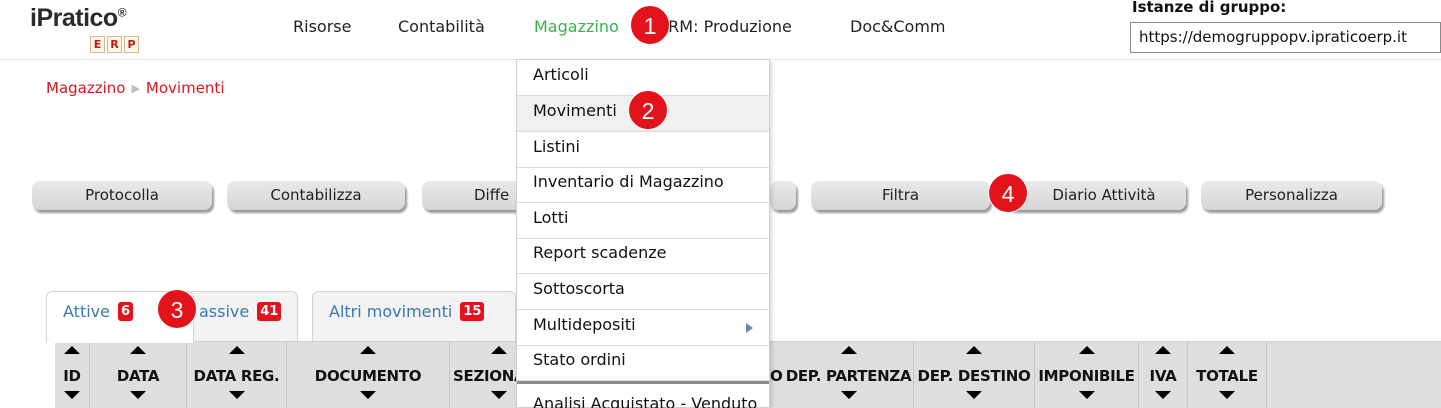 The width and height of the screenshot is (1441, 408). I want to click on protocolla-button: Protocolla, so click(122, 195).